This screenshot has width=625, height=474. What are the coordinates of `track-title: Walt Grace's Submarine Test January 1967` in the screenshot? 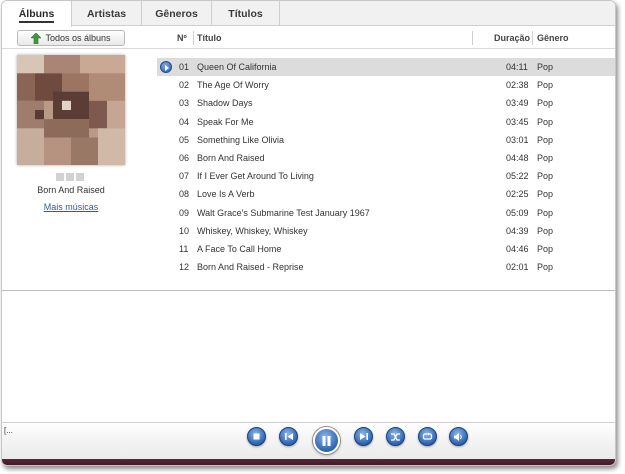 It's located at (283, 212).